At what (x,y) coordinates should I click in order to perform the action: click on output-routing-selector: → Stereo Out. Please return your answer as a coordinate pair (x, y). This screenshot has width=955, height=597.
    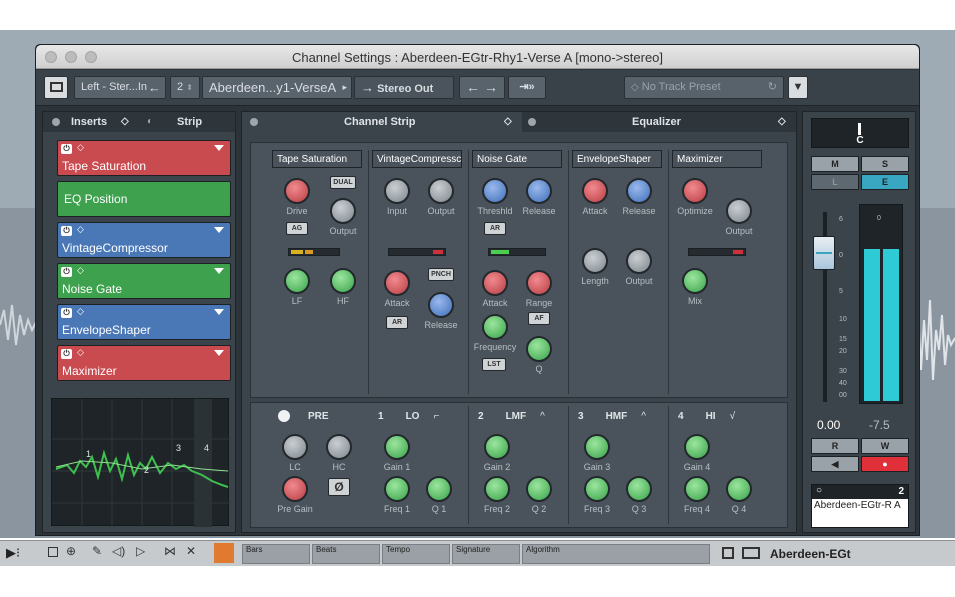
    Looking at the image, I should click on (404, 87).